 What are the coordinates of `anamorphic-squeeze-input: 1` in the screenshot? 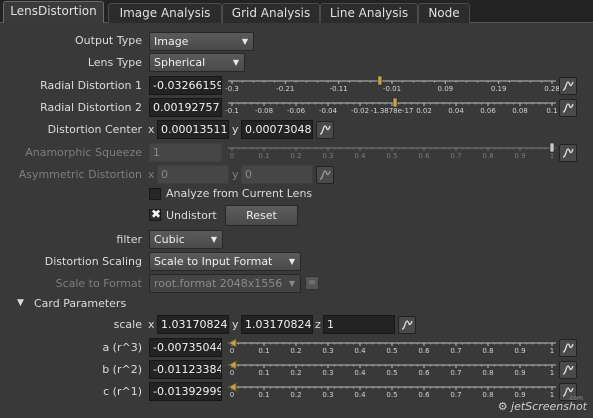 It's located at (185, 152).